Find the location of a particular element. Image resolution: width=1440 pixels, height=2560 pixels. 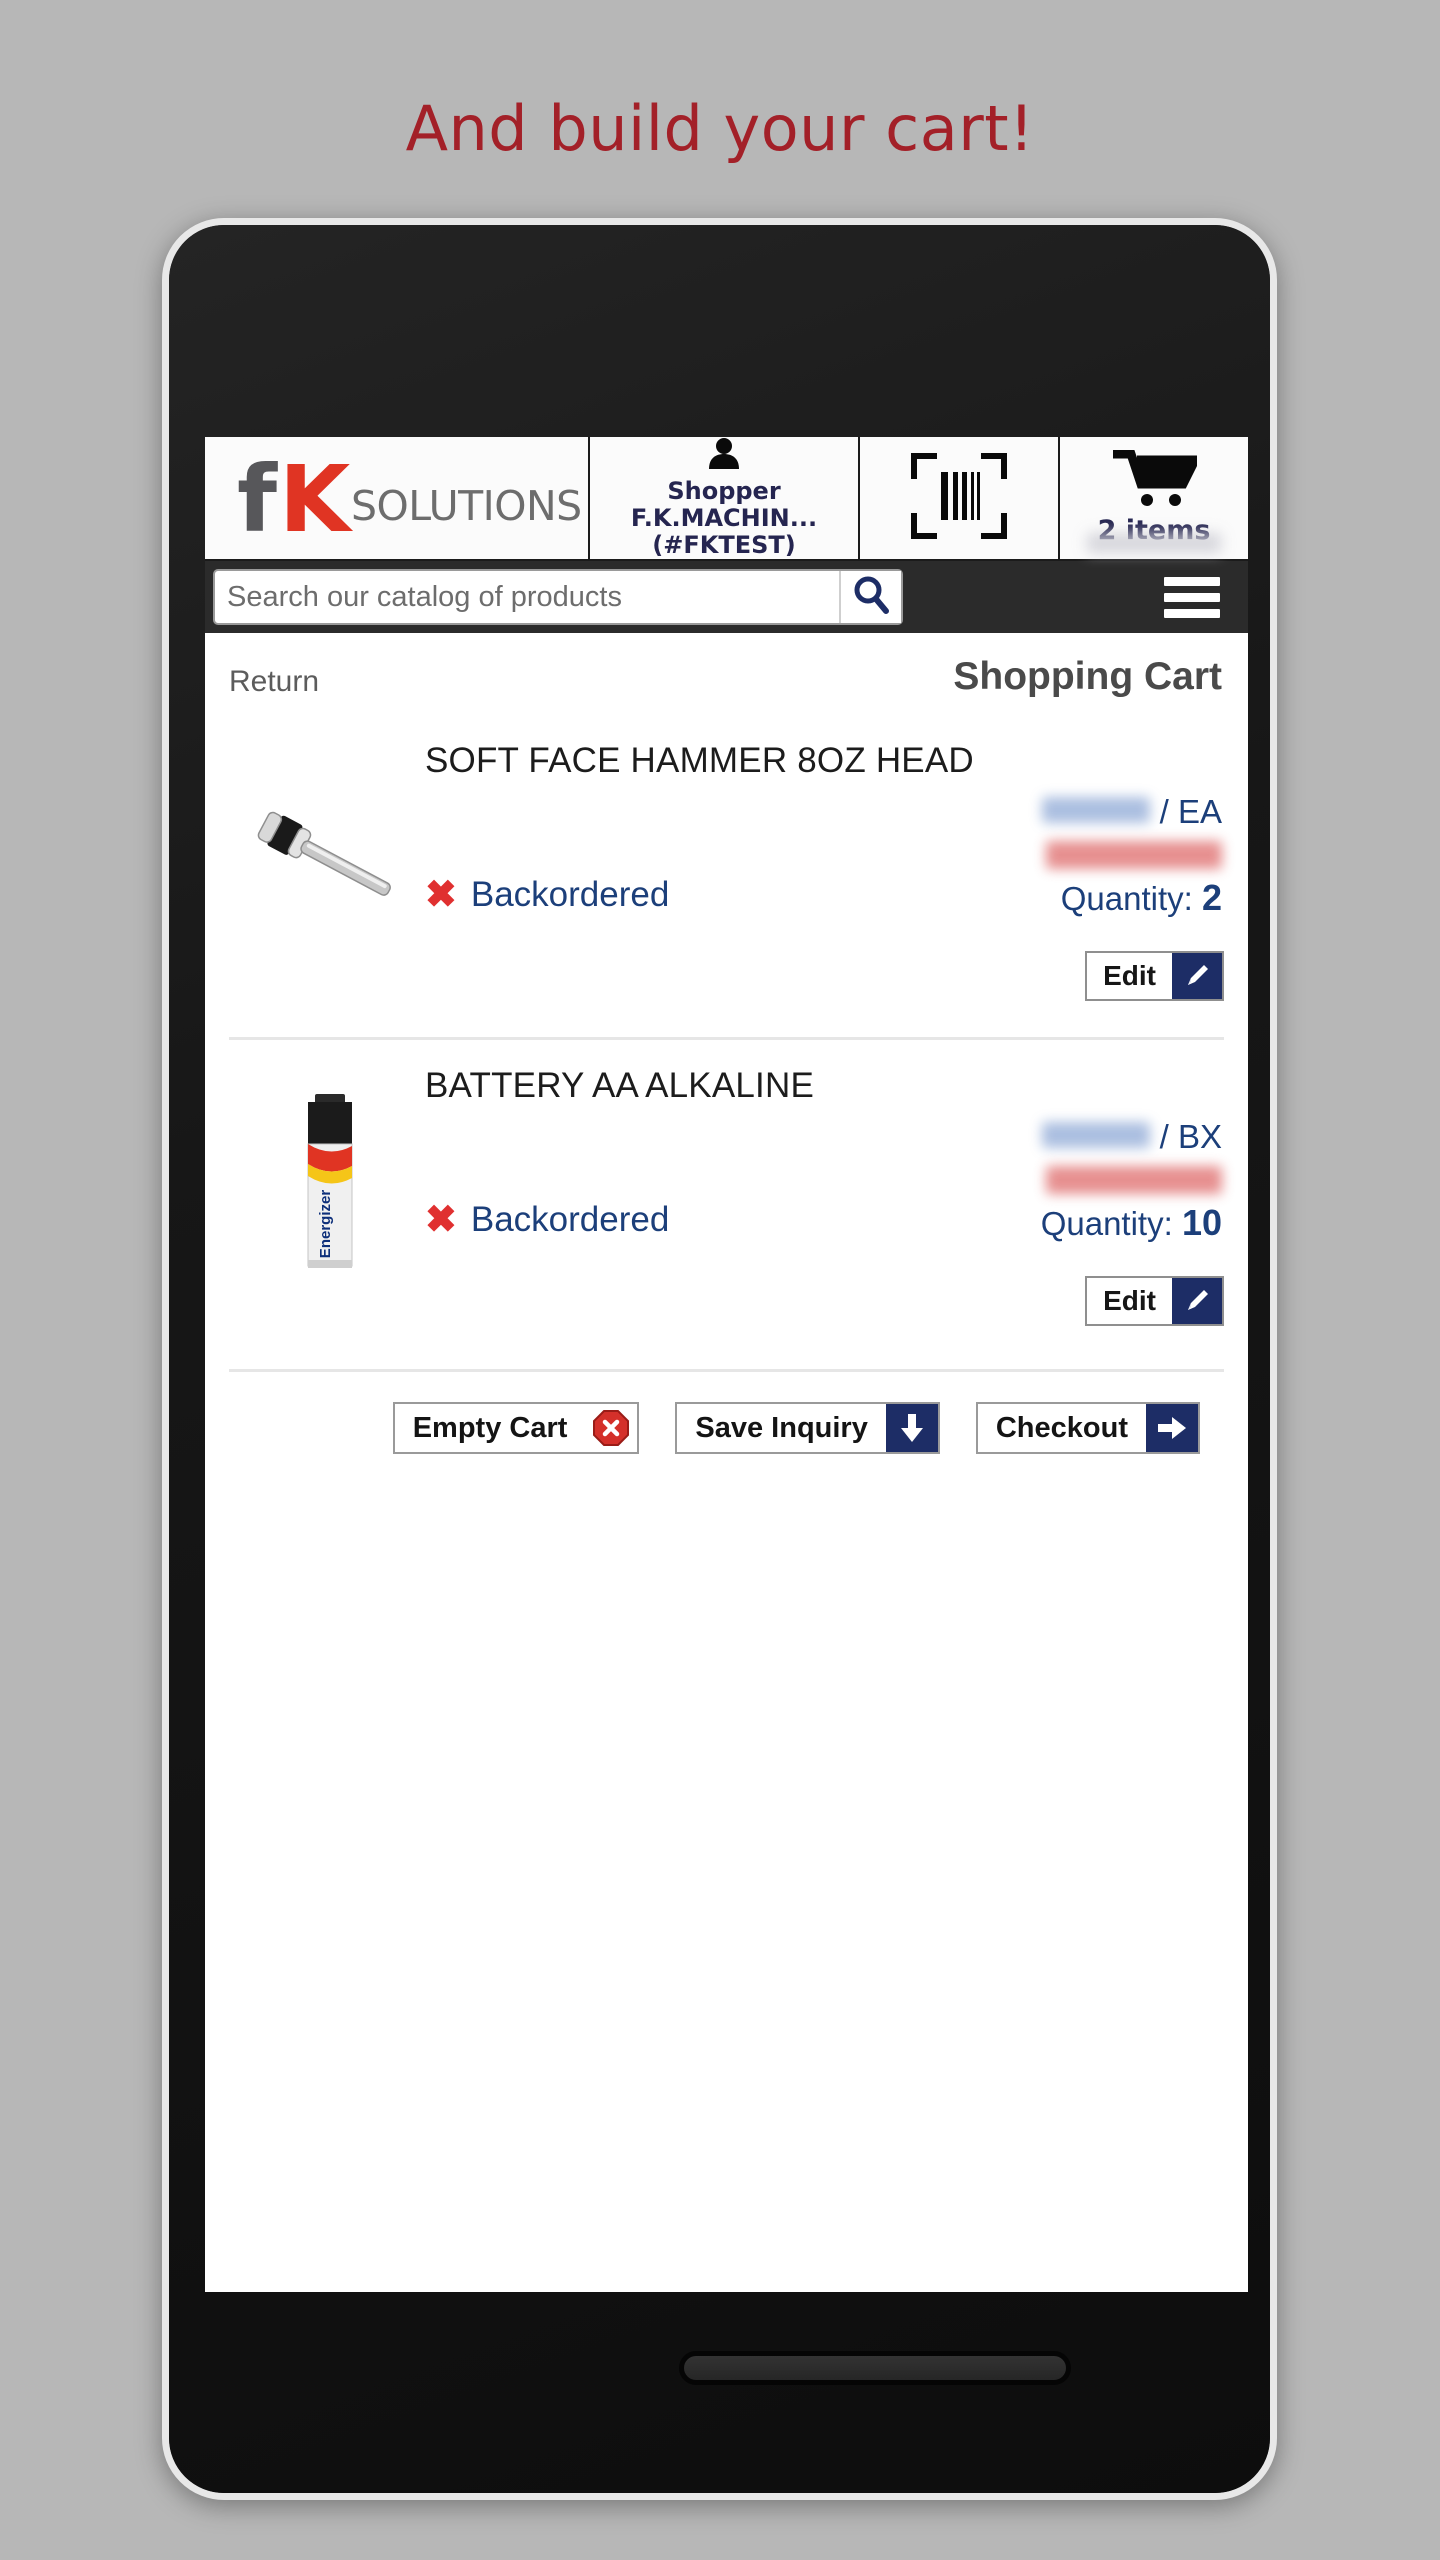

page-title: Shopping Cart is located at coordinates (1087, 676).